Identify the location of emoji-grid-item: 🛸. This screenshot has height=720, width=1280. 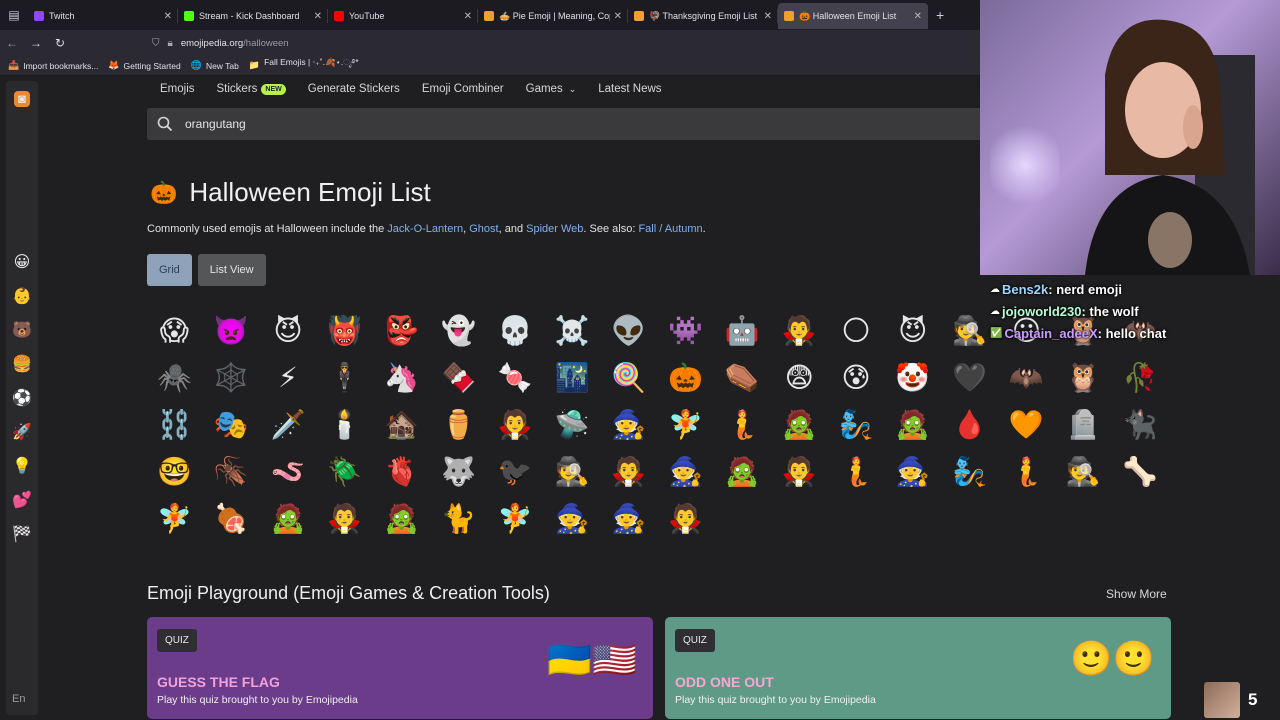
(572, 424).